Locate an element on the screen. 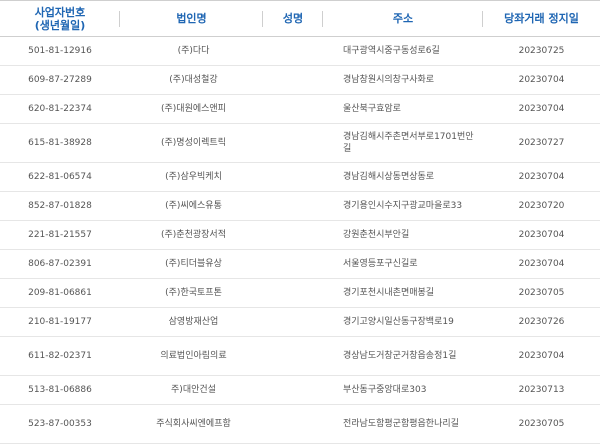 The width and height of the screenshot is (600, 444). cell-address-line: 대구광역시중구동성로6길 is located at coordinates (391, 51).